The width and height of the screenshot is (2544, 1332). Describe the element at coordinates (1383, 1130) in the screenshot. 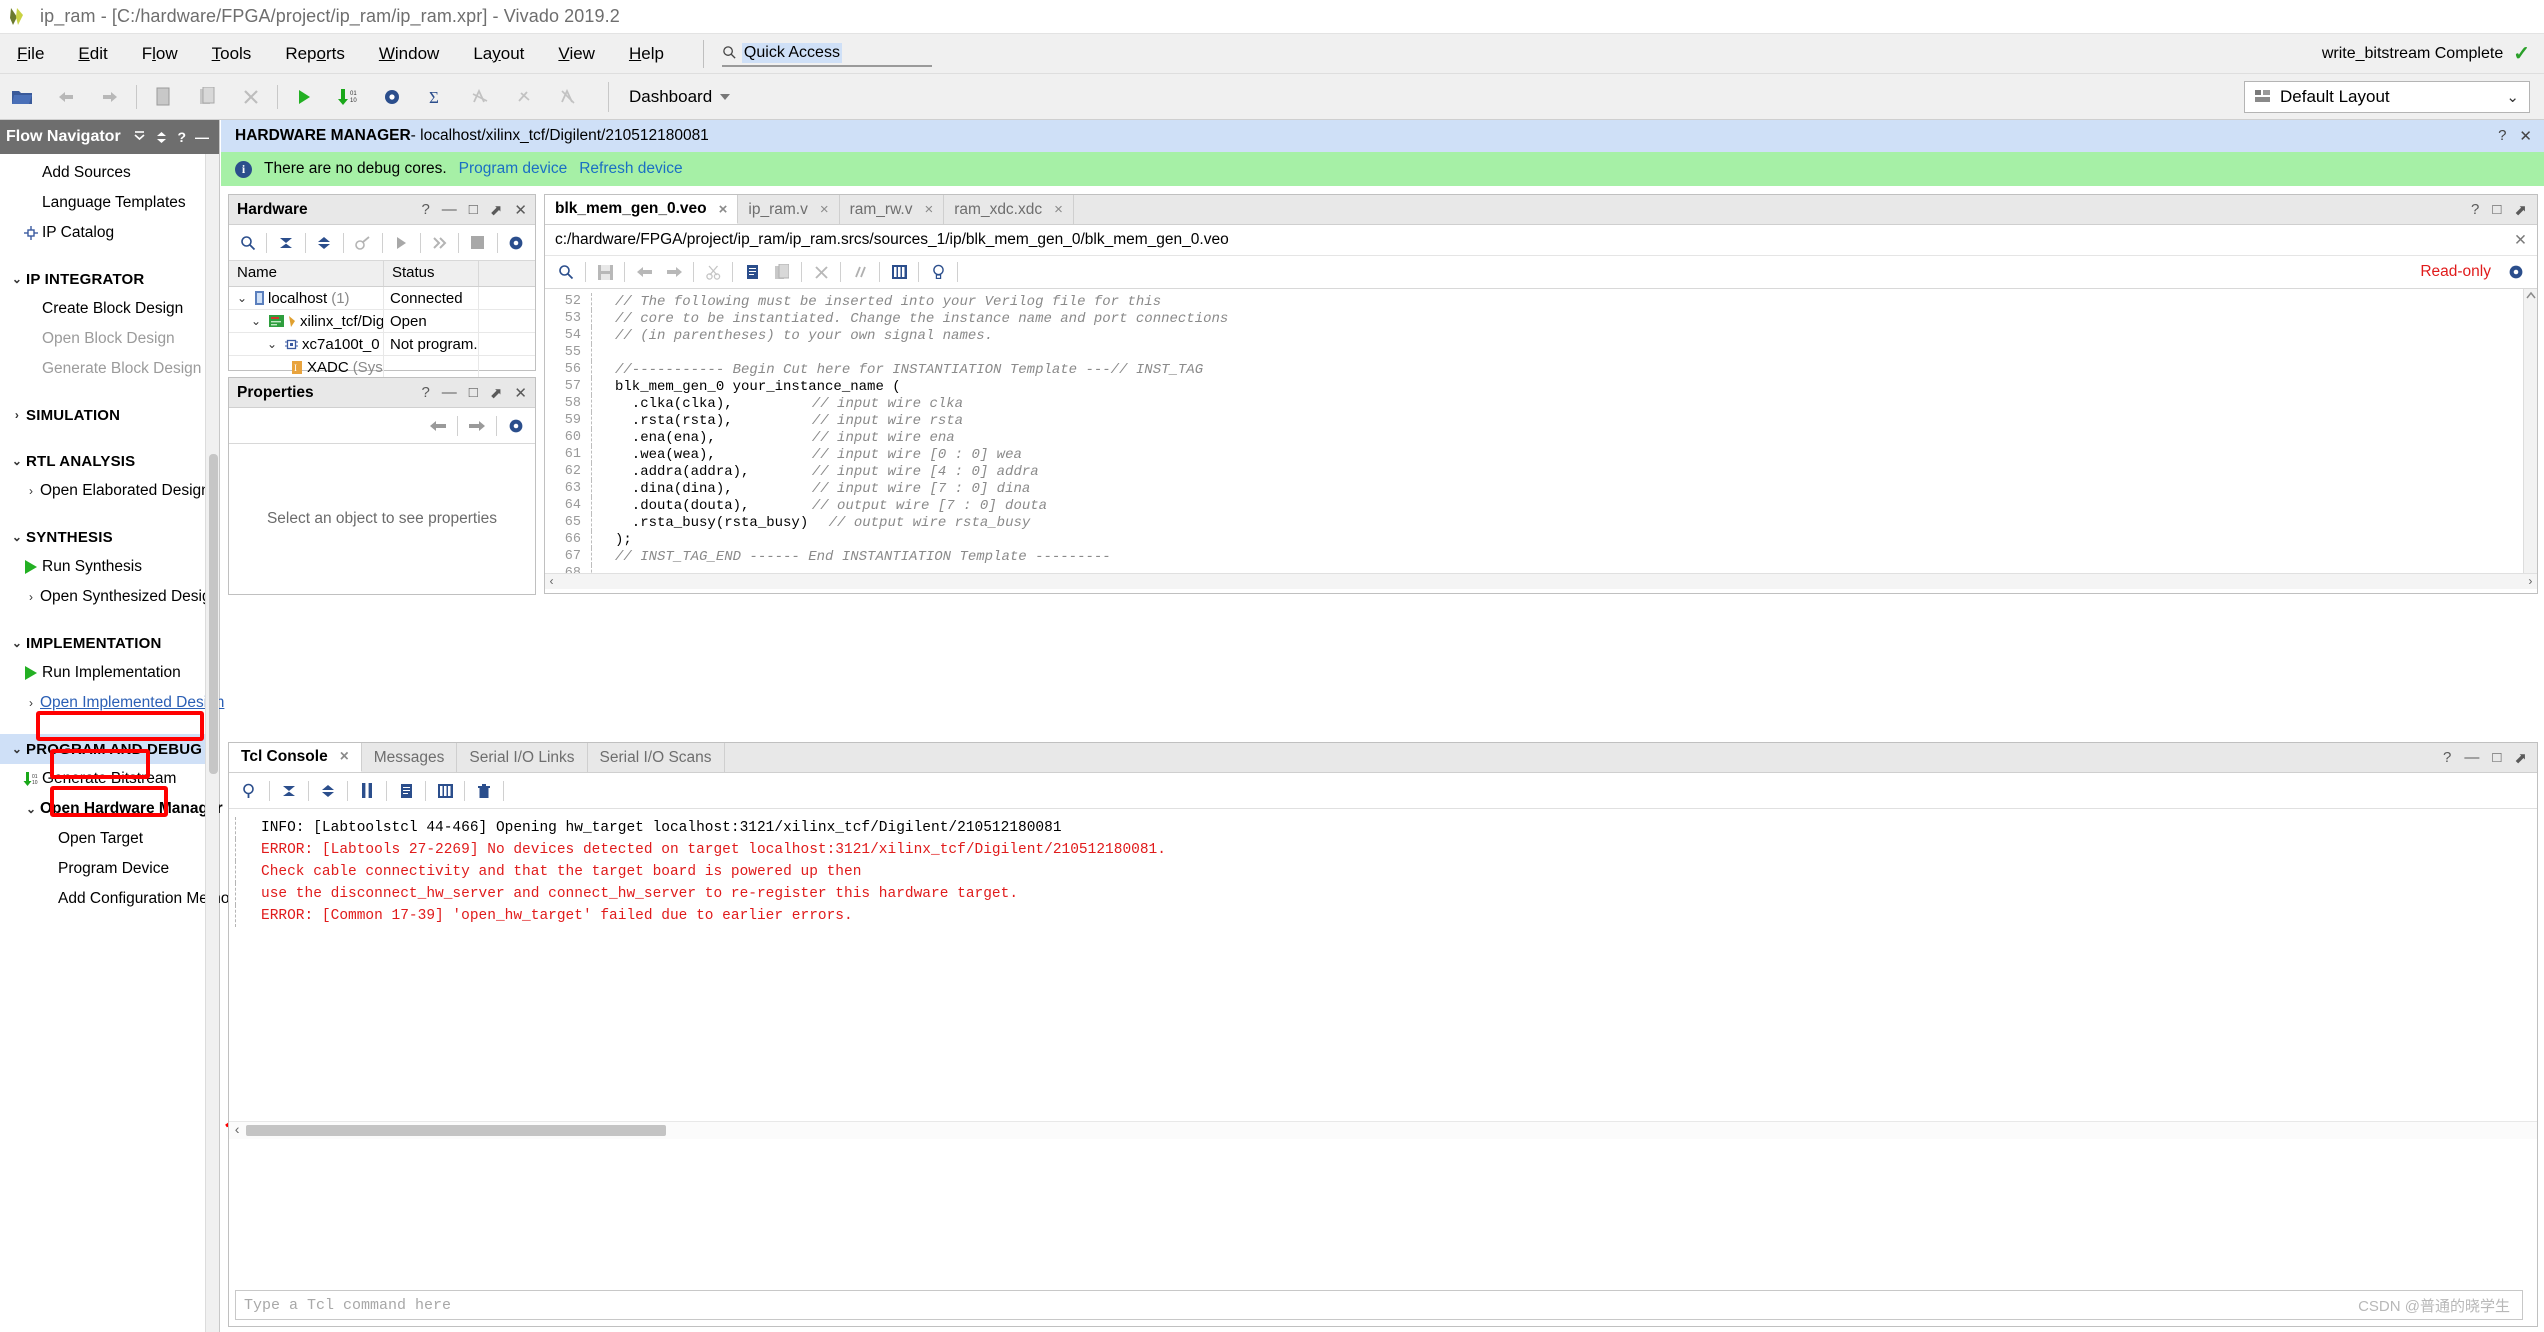

I see `tcl-horizontal-scrollbar: ‹` at that location.